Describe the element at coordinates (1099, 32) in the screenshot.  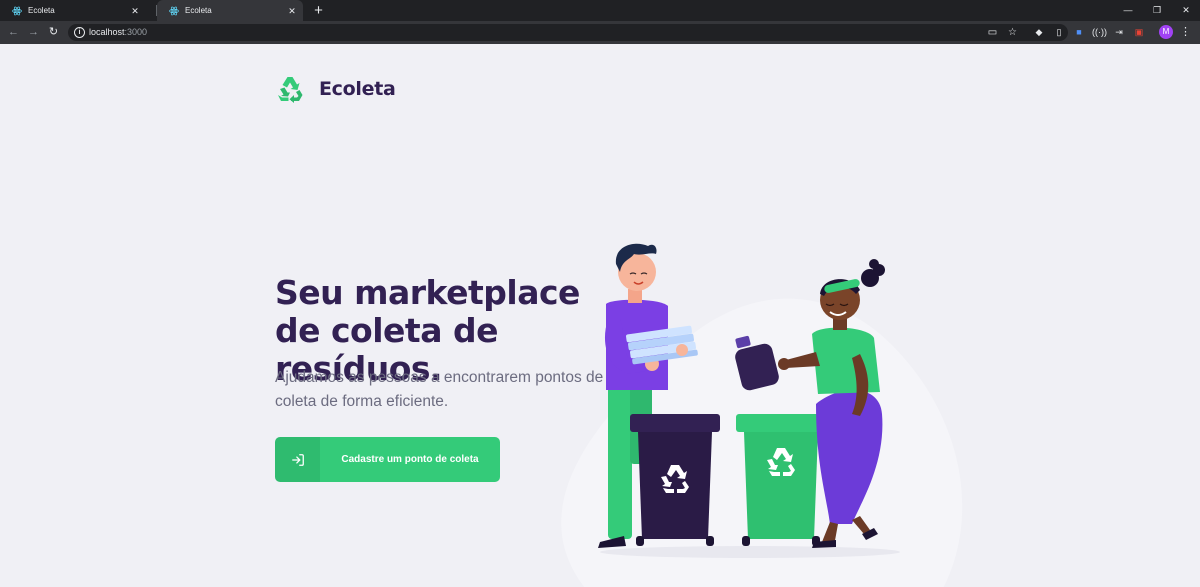
I see `extension-4-icon: ((·))` at that location.